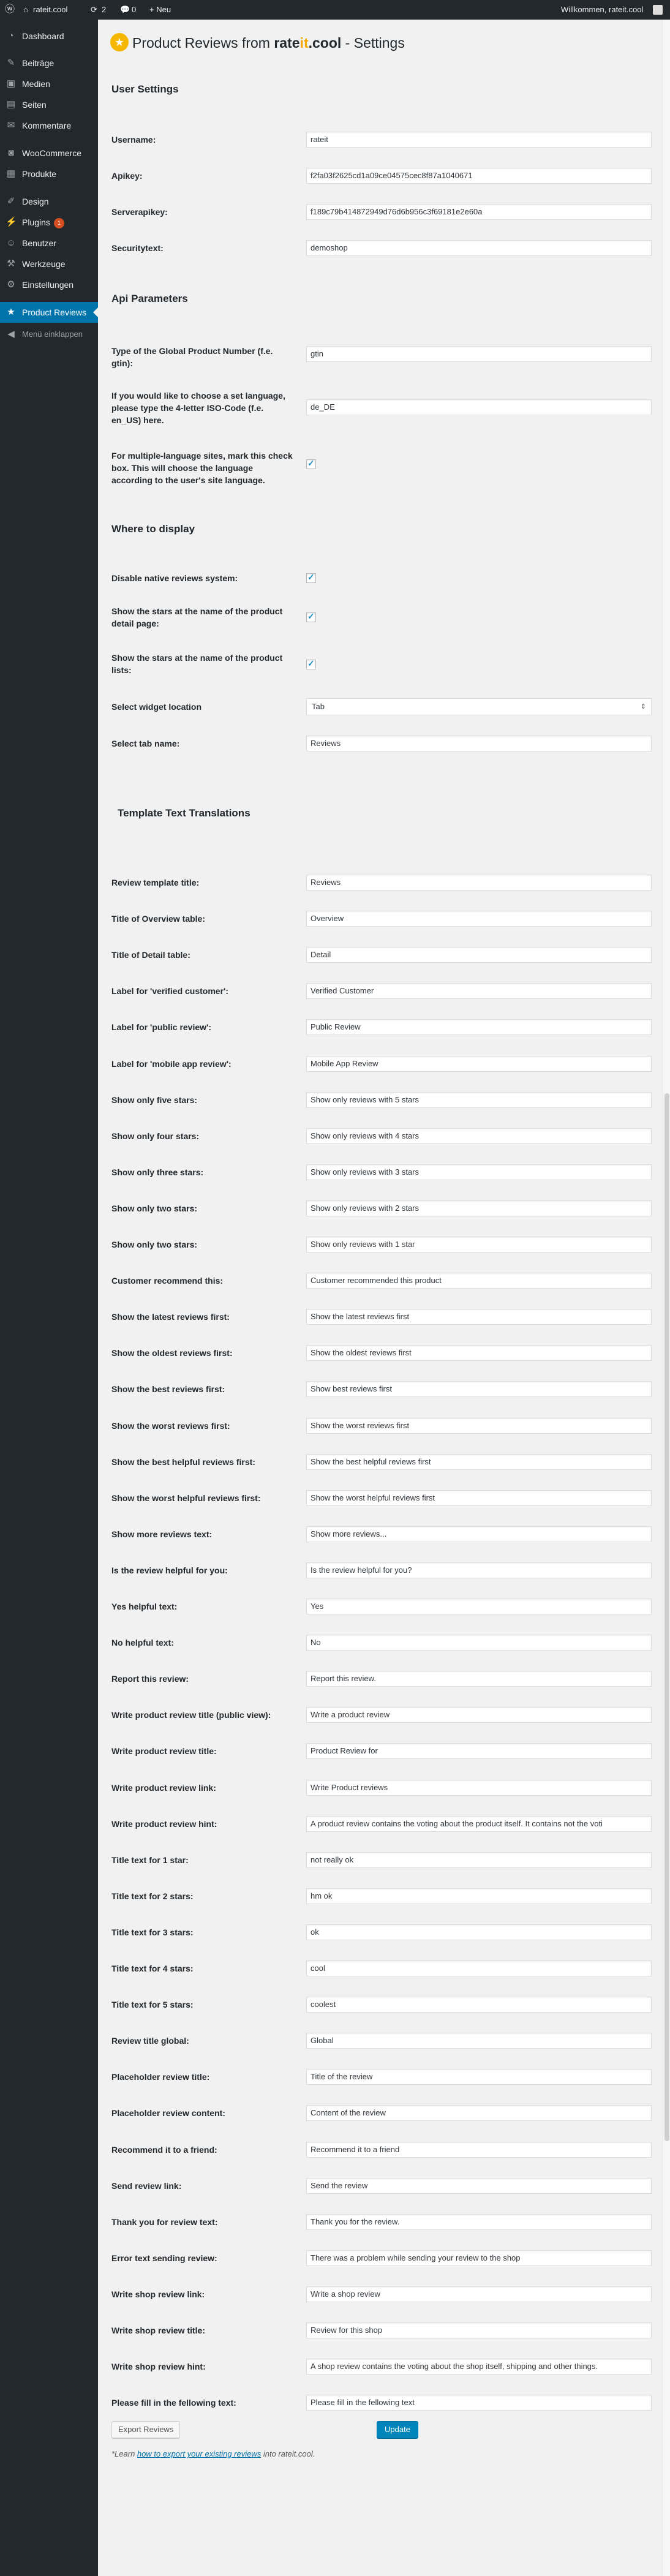 This screenshot has height=2576, width=670. Describe the element at coordinates (49, 153) in the screenshot. I see `sidebar-item-woocommerce: ◙ WooCommerce` at that location.